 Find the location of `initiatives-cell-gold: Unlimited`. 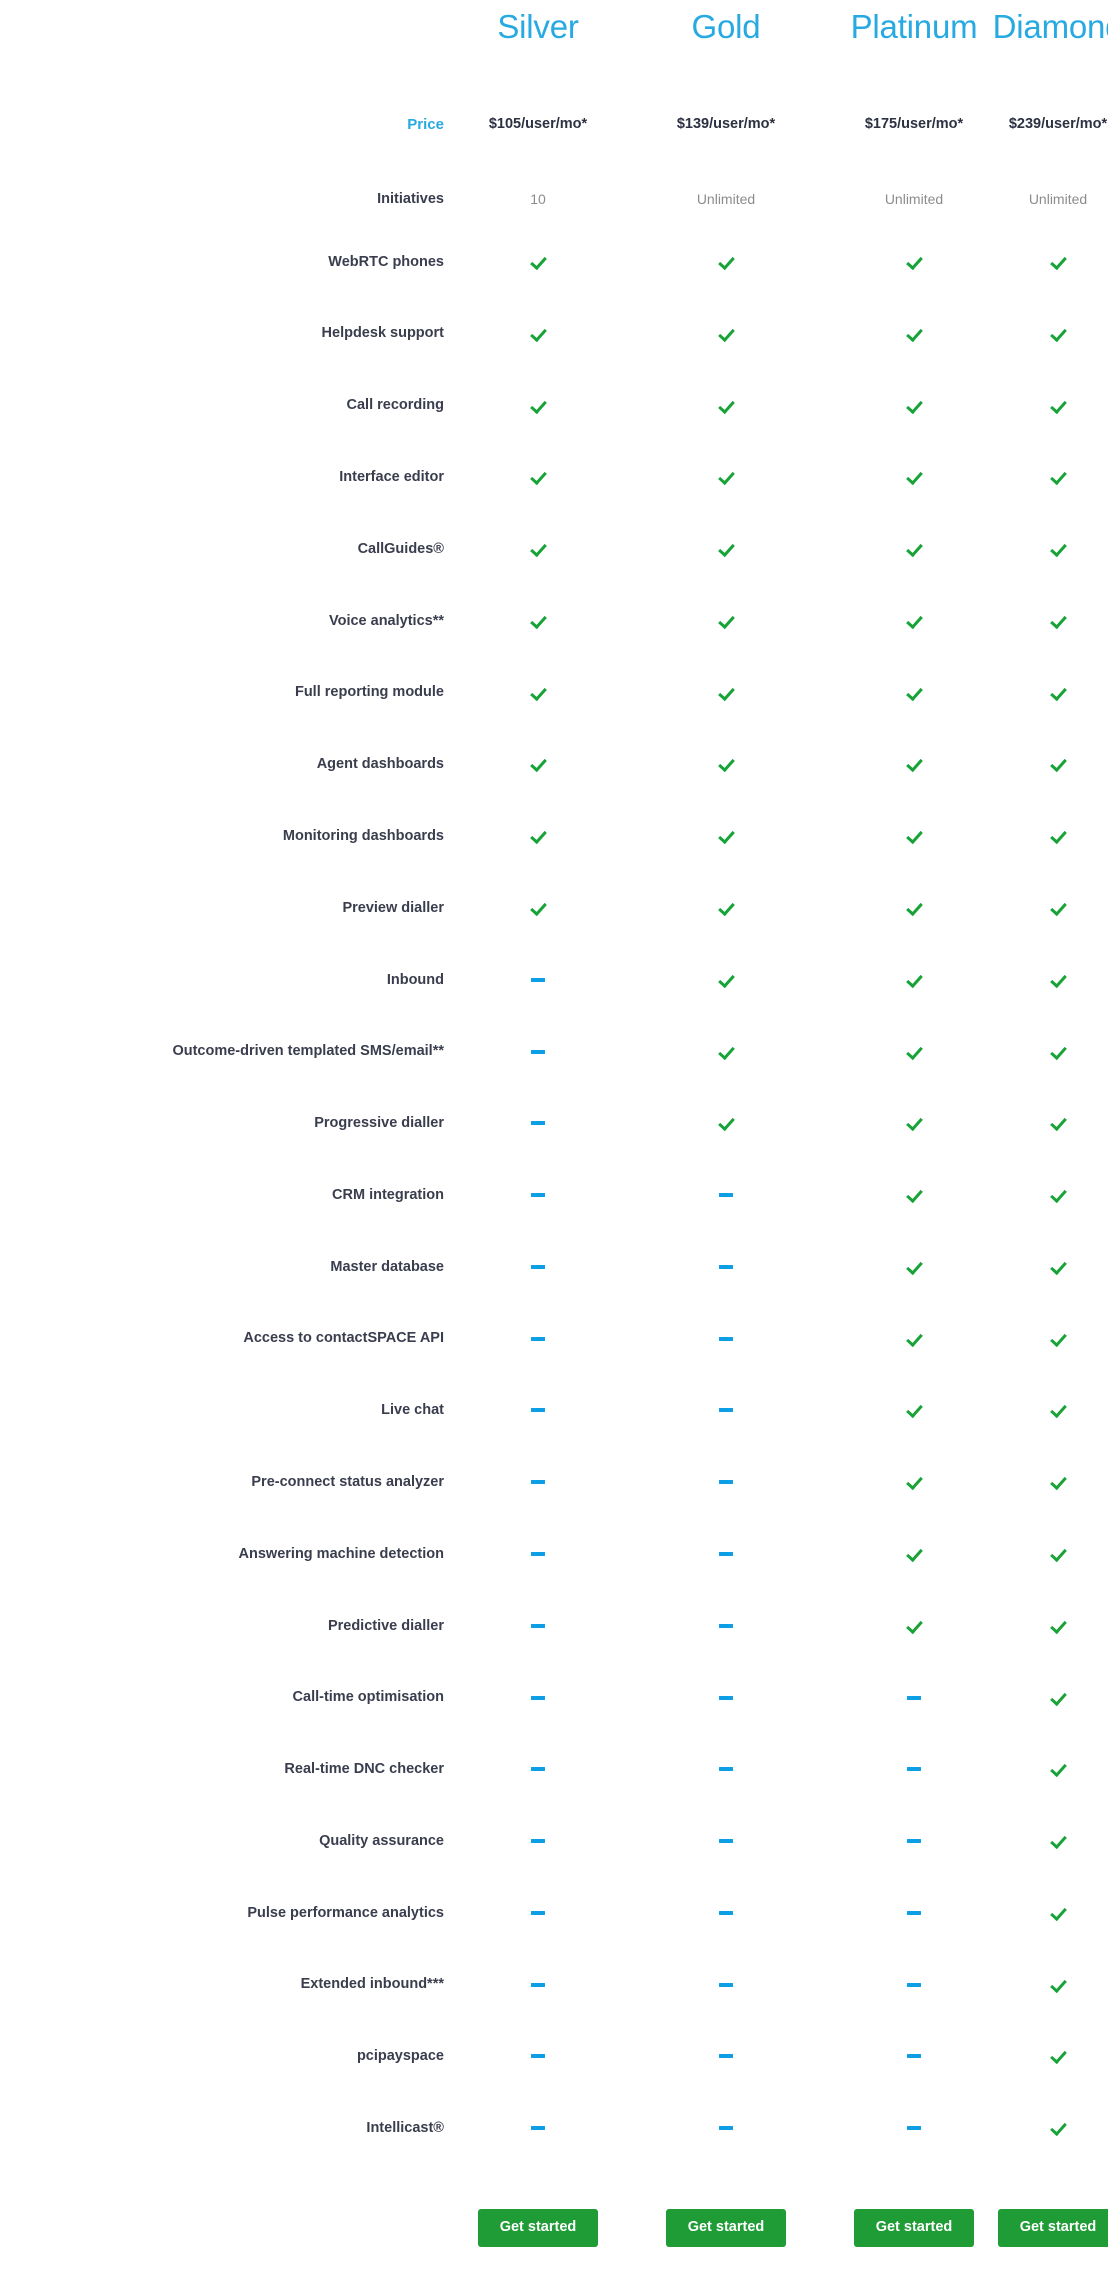

initiatives-cell-gold: Unlimited is located at coordinates (726, 199).